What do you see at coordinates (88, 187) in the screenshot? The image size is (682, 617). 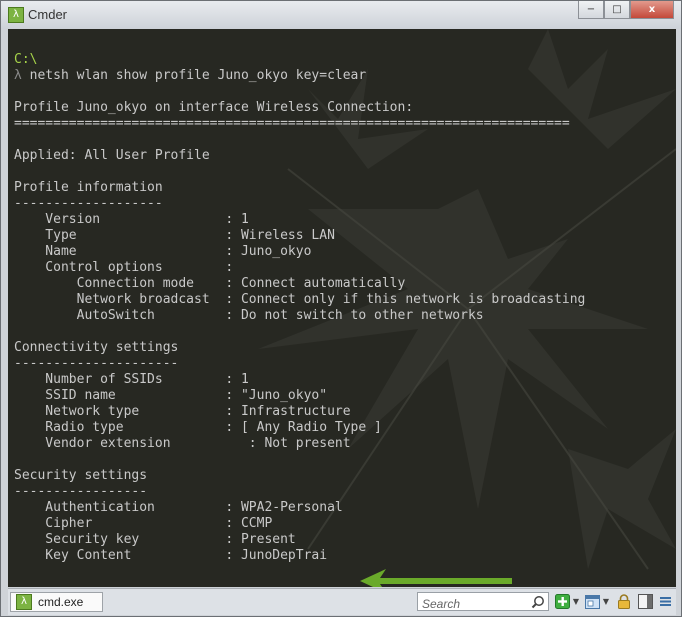 I see `output-line: Profile information` at bounding box center [88, 187].